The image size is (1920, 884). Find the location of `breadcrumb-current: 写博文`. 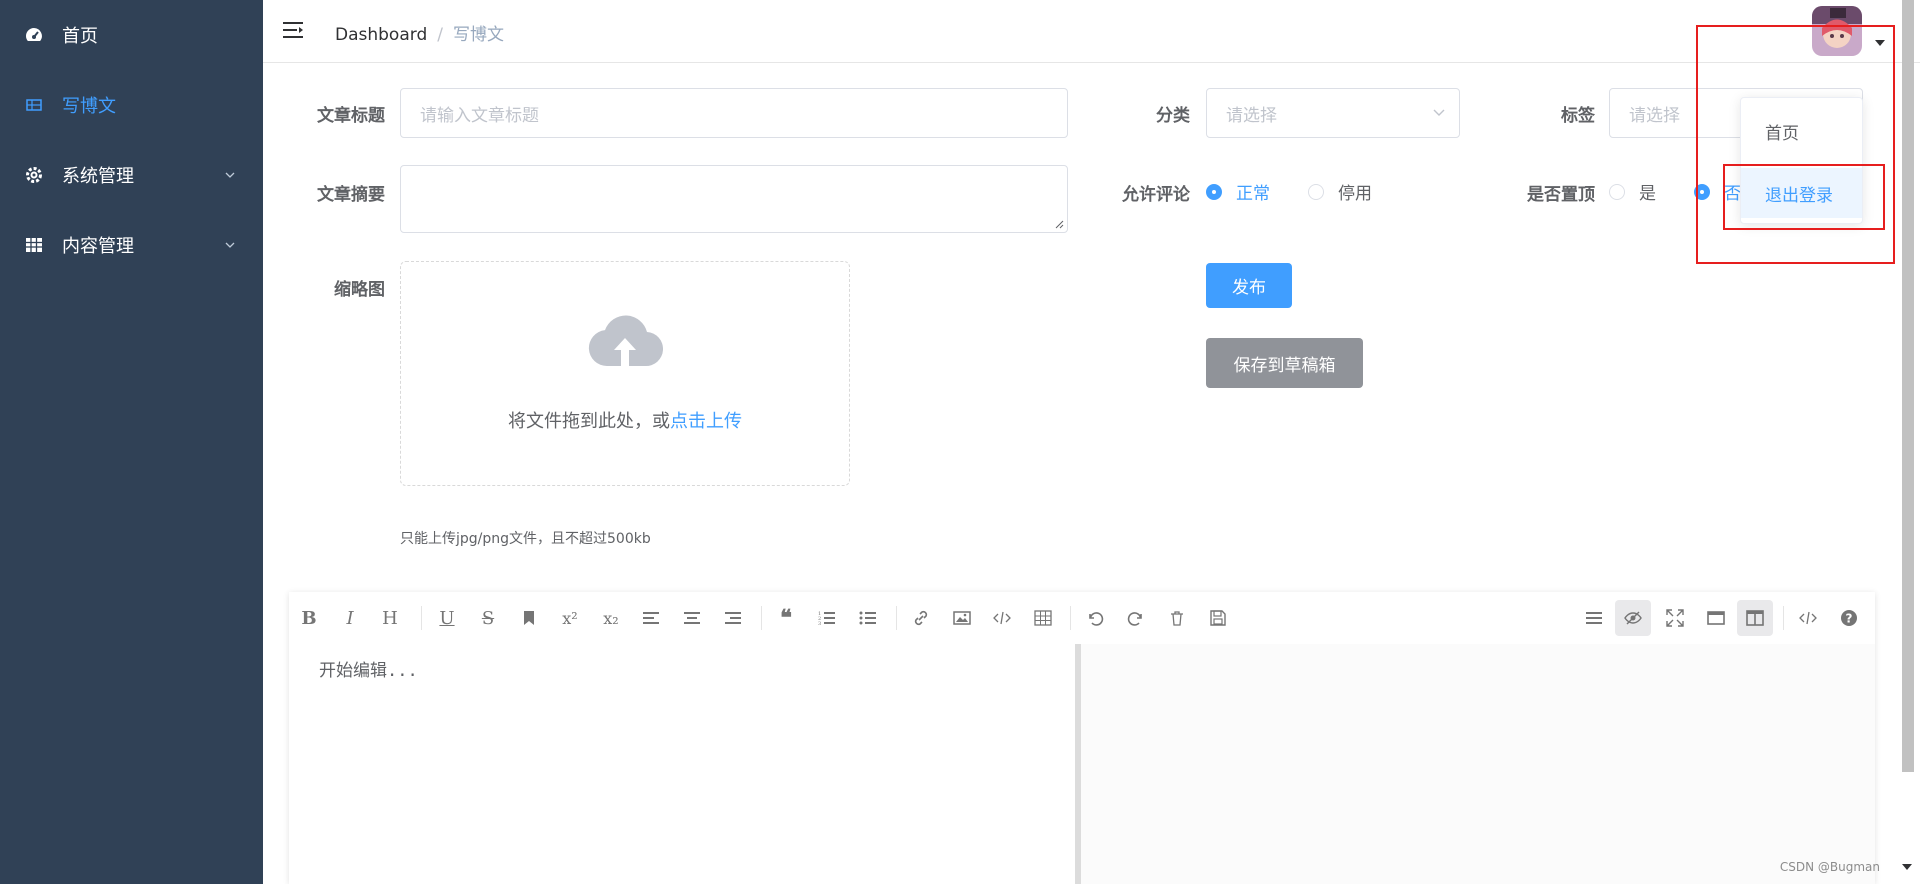

breadcrumb-current: 写博文 is located at coordinates (478, 35).